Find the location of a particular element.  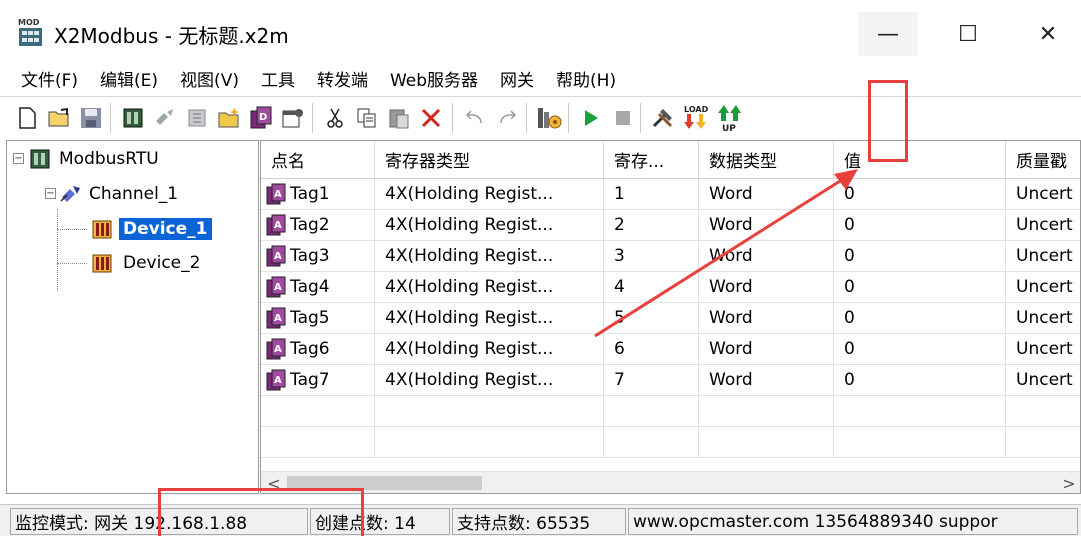

cell-address: 2 is located at coordinates (651, 225).